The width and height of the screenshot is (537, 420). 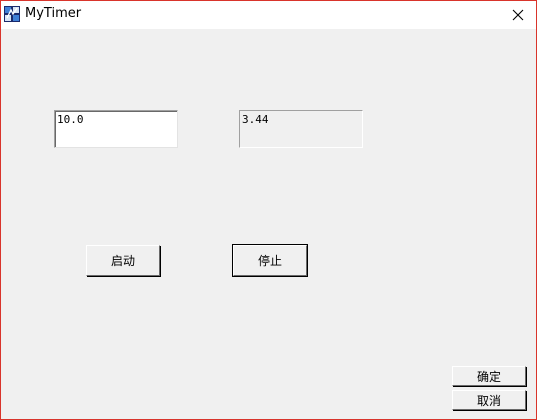 I want to click on close-button, so click(x=518, y=15).